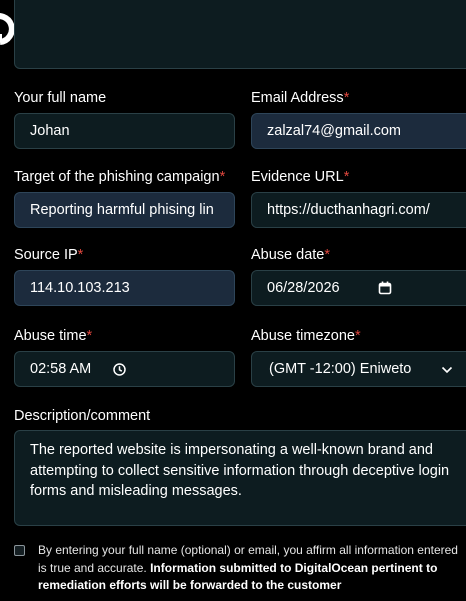 The image size is (466, 601). What do you see at coordinates (300, 98) in the screenshot?
I see `email-label: Email Address*` at bounding box center [300, 98].